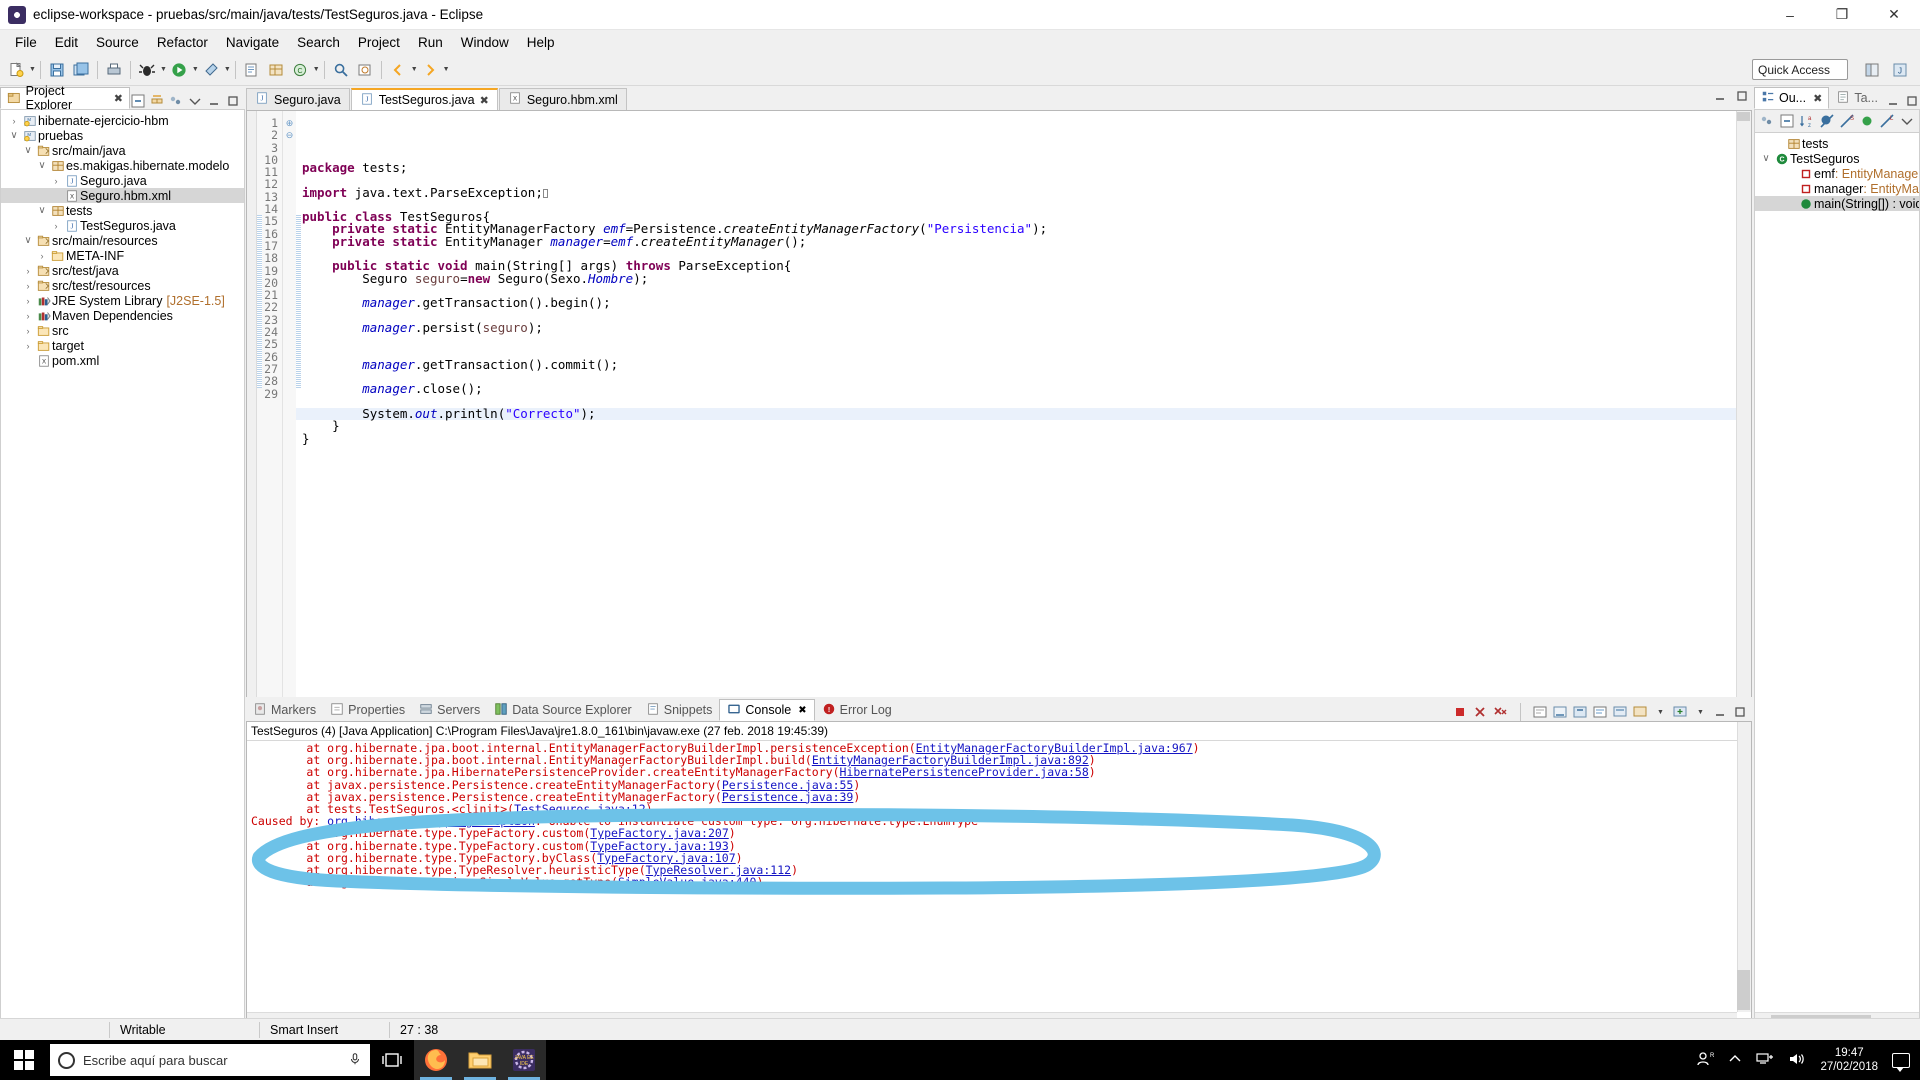 The height and width of the screenshot is (1080, 1920). What do you see at coordinates (122, 330) in the screenshot?
I see `tree-item-src: › src` at bounding box center [122, 330].